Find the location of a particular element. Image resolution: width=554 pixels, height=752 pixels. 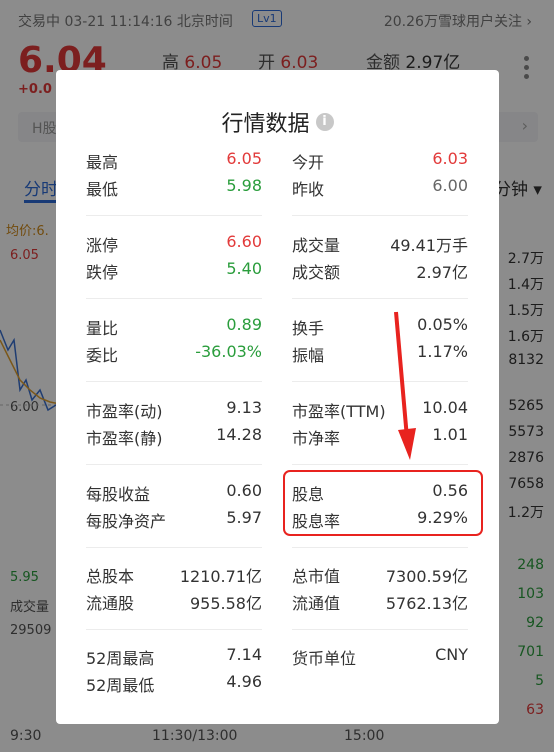

data-label: 最高 is located at coordinates (102, 162).